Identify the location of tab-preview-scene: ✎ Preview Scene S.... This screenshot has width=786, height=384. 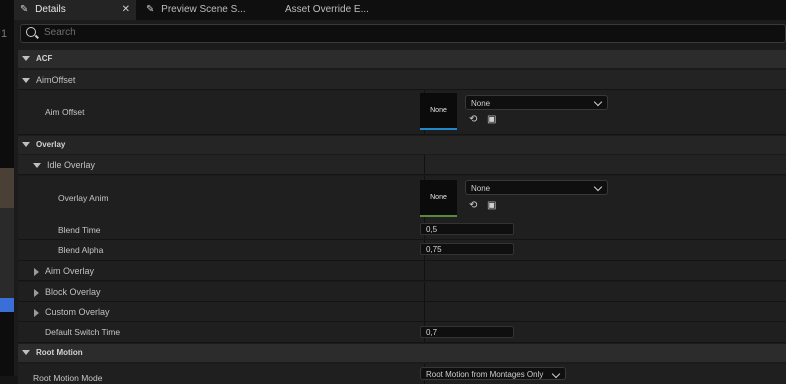
(207, 10).